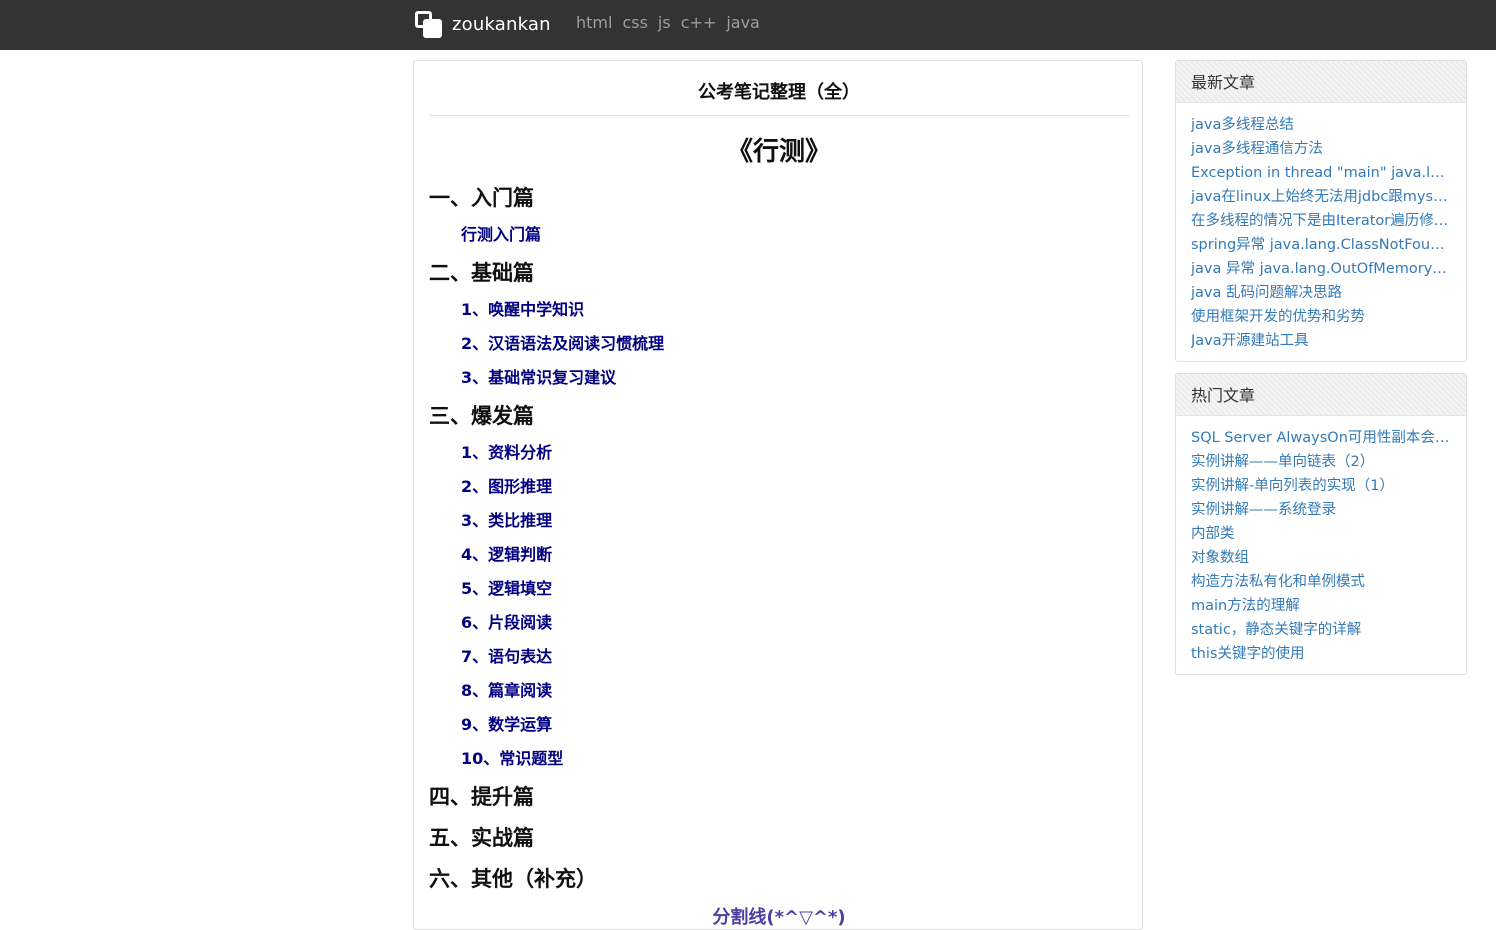 This screenshot has width=1496, height=930. Describe the element at coordinates (1321, 221) in the screenshot. I see `latest-article-link: 在多线程的情况下是由Iterator遍历修改集合` at that location.